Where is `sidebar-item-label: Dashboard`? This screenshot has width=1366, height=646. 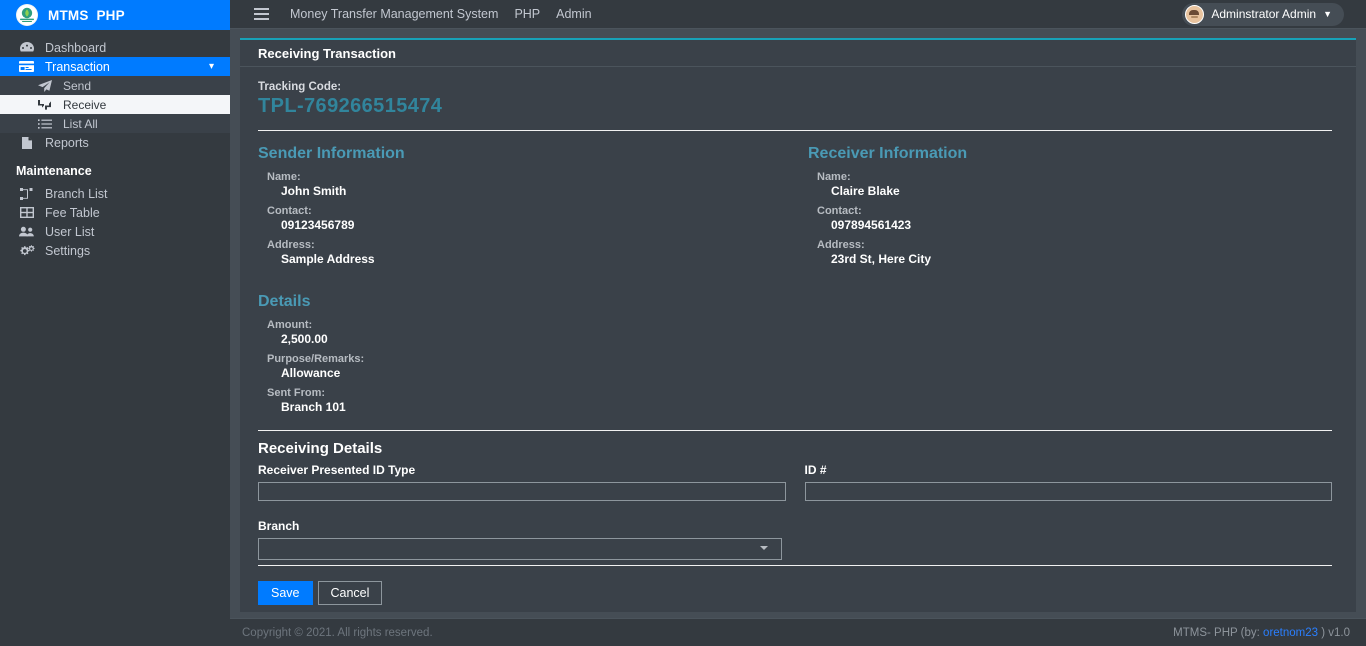 sidebar-item-label: Dashboard is located at coordinates (76, 47).